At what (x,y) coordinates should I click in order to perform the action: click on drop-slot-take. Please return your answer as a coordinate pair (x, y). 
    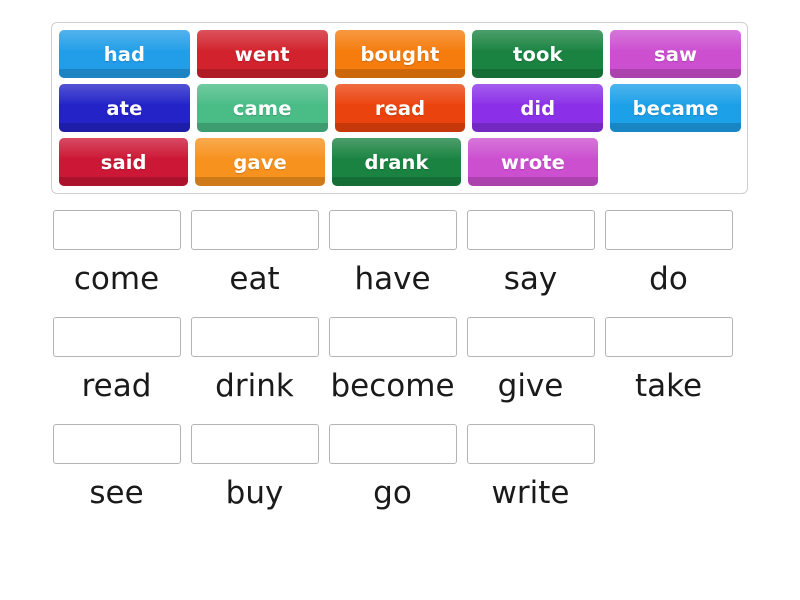
    Looking at the image, I should click on (668, 337).